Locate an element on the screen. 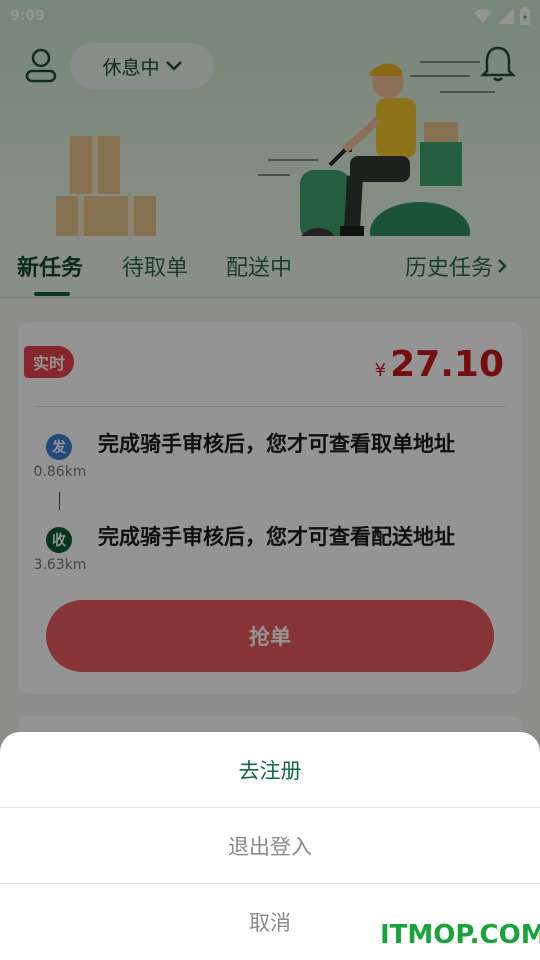 The image size is (540, 960). watermark: ITMOP.COM is located at coordinates (460, 935).